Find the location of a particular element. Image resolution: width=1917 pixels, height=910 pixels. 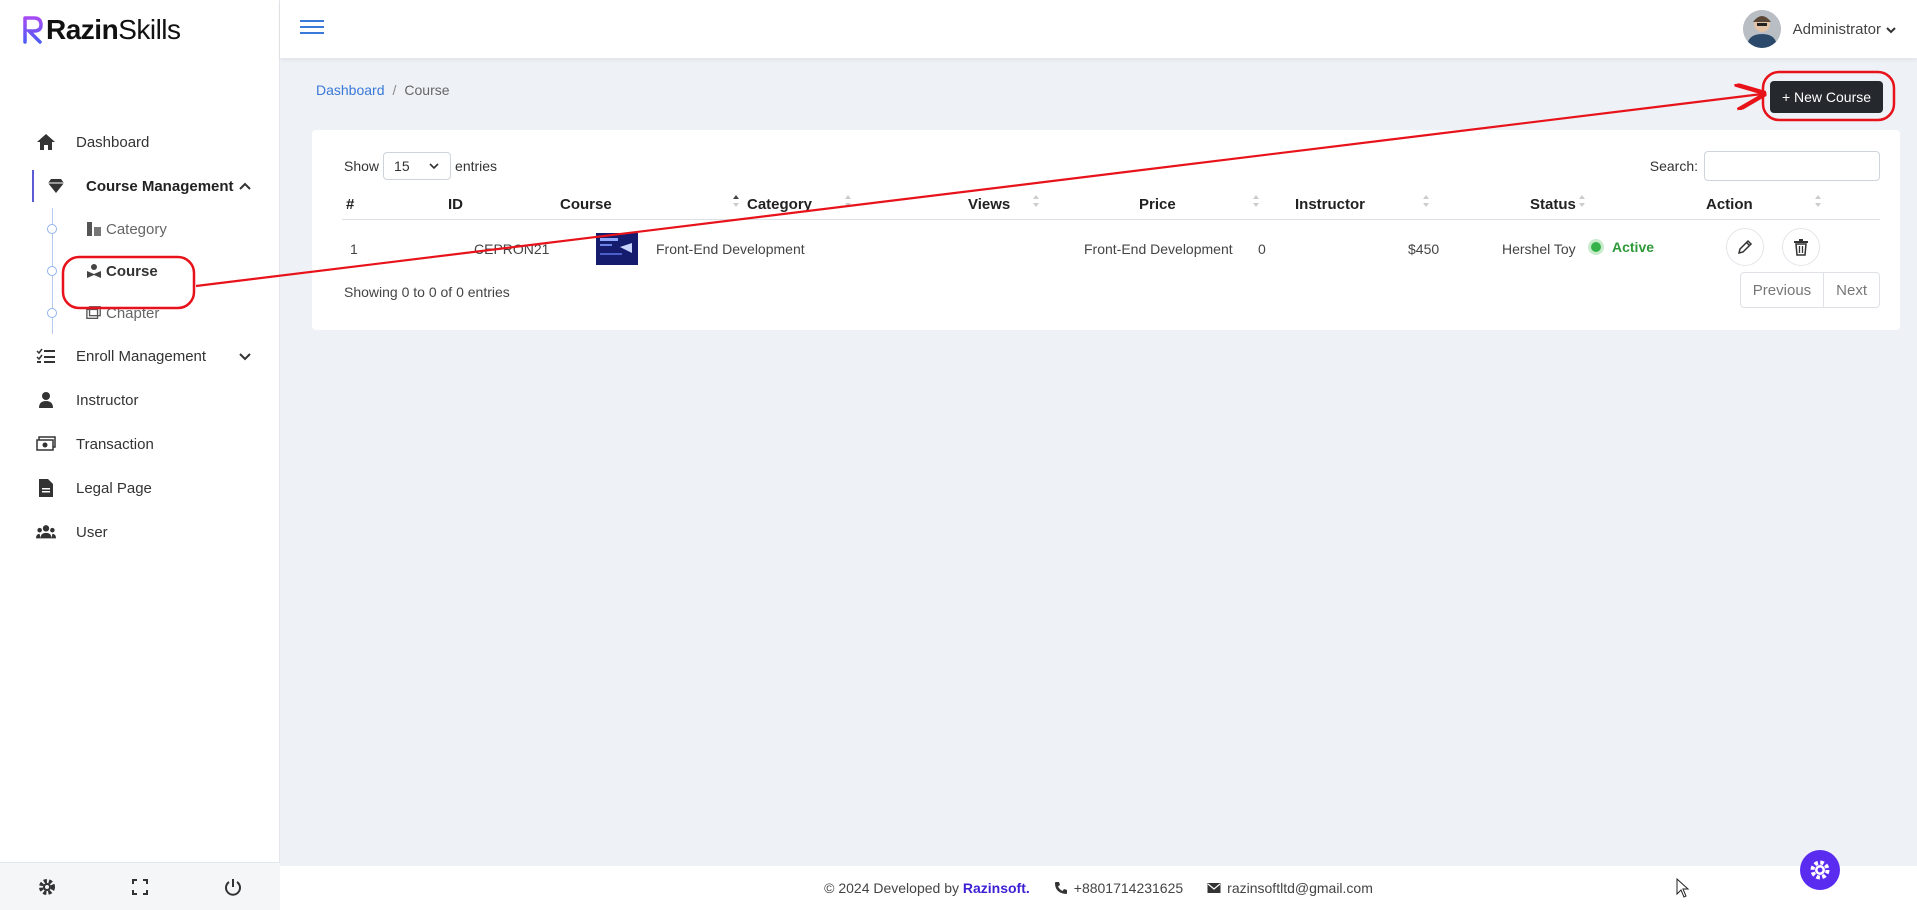

sidebar: RazinSkills Dashboard Course Management is located at coordinates (140, 455).